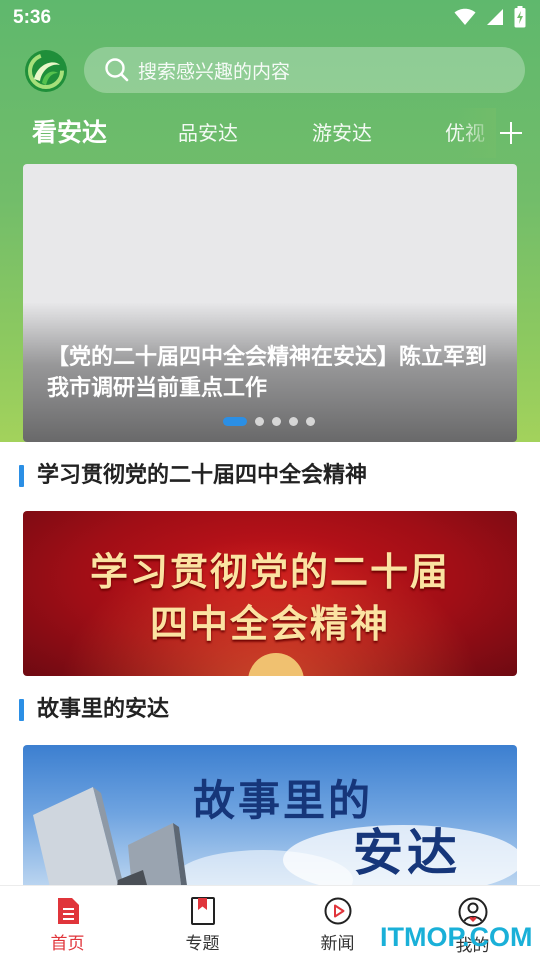 This screenshot has width=540, height=960. What do you see at coordinates (32, 17) in the screenshot?
I see `status-time: 5:36` at bounding box center [32, 17].